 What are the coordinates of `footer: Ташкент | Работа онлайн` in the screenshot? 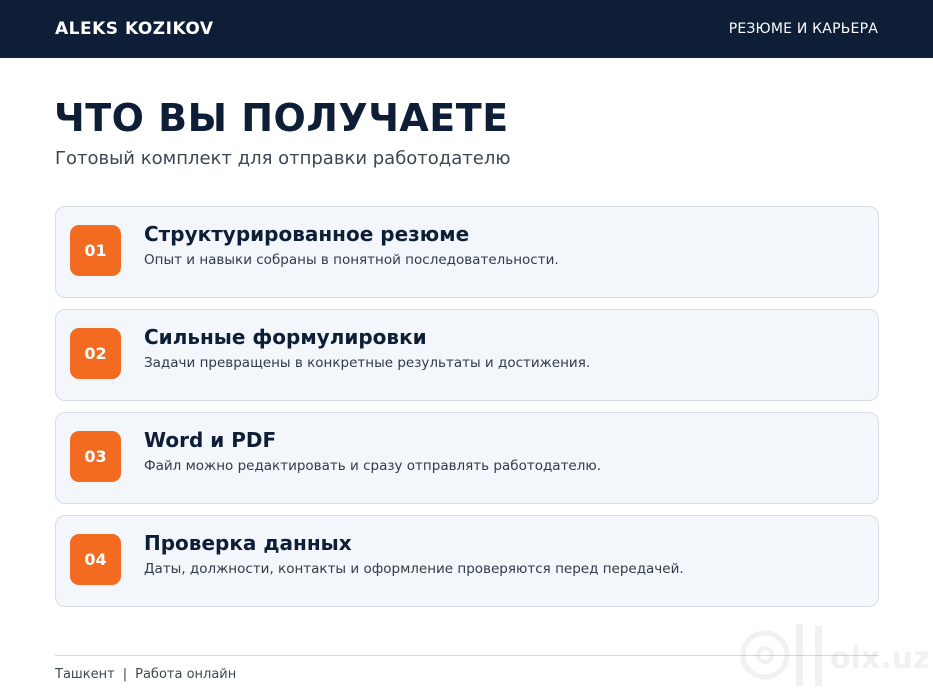 It's located at (145, 674).